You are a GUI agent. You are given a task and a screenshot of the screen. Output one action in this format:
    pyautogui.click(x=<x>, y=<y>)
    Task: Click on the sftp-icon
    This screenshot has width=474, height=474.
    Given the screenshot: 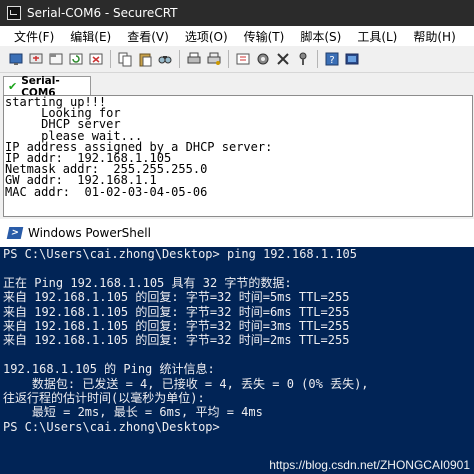 What is the action you would take?
    pyautogui.click(x=303, y=59)
    